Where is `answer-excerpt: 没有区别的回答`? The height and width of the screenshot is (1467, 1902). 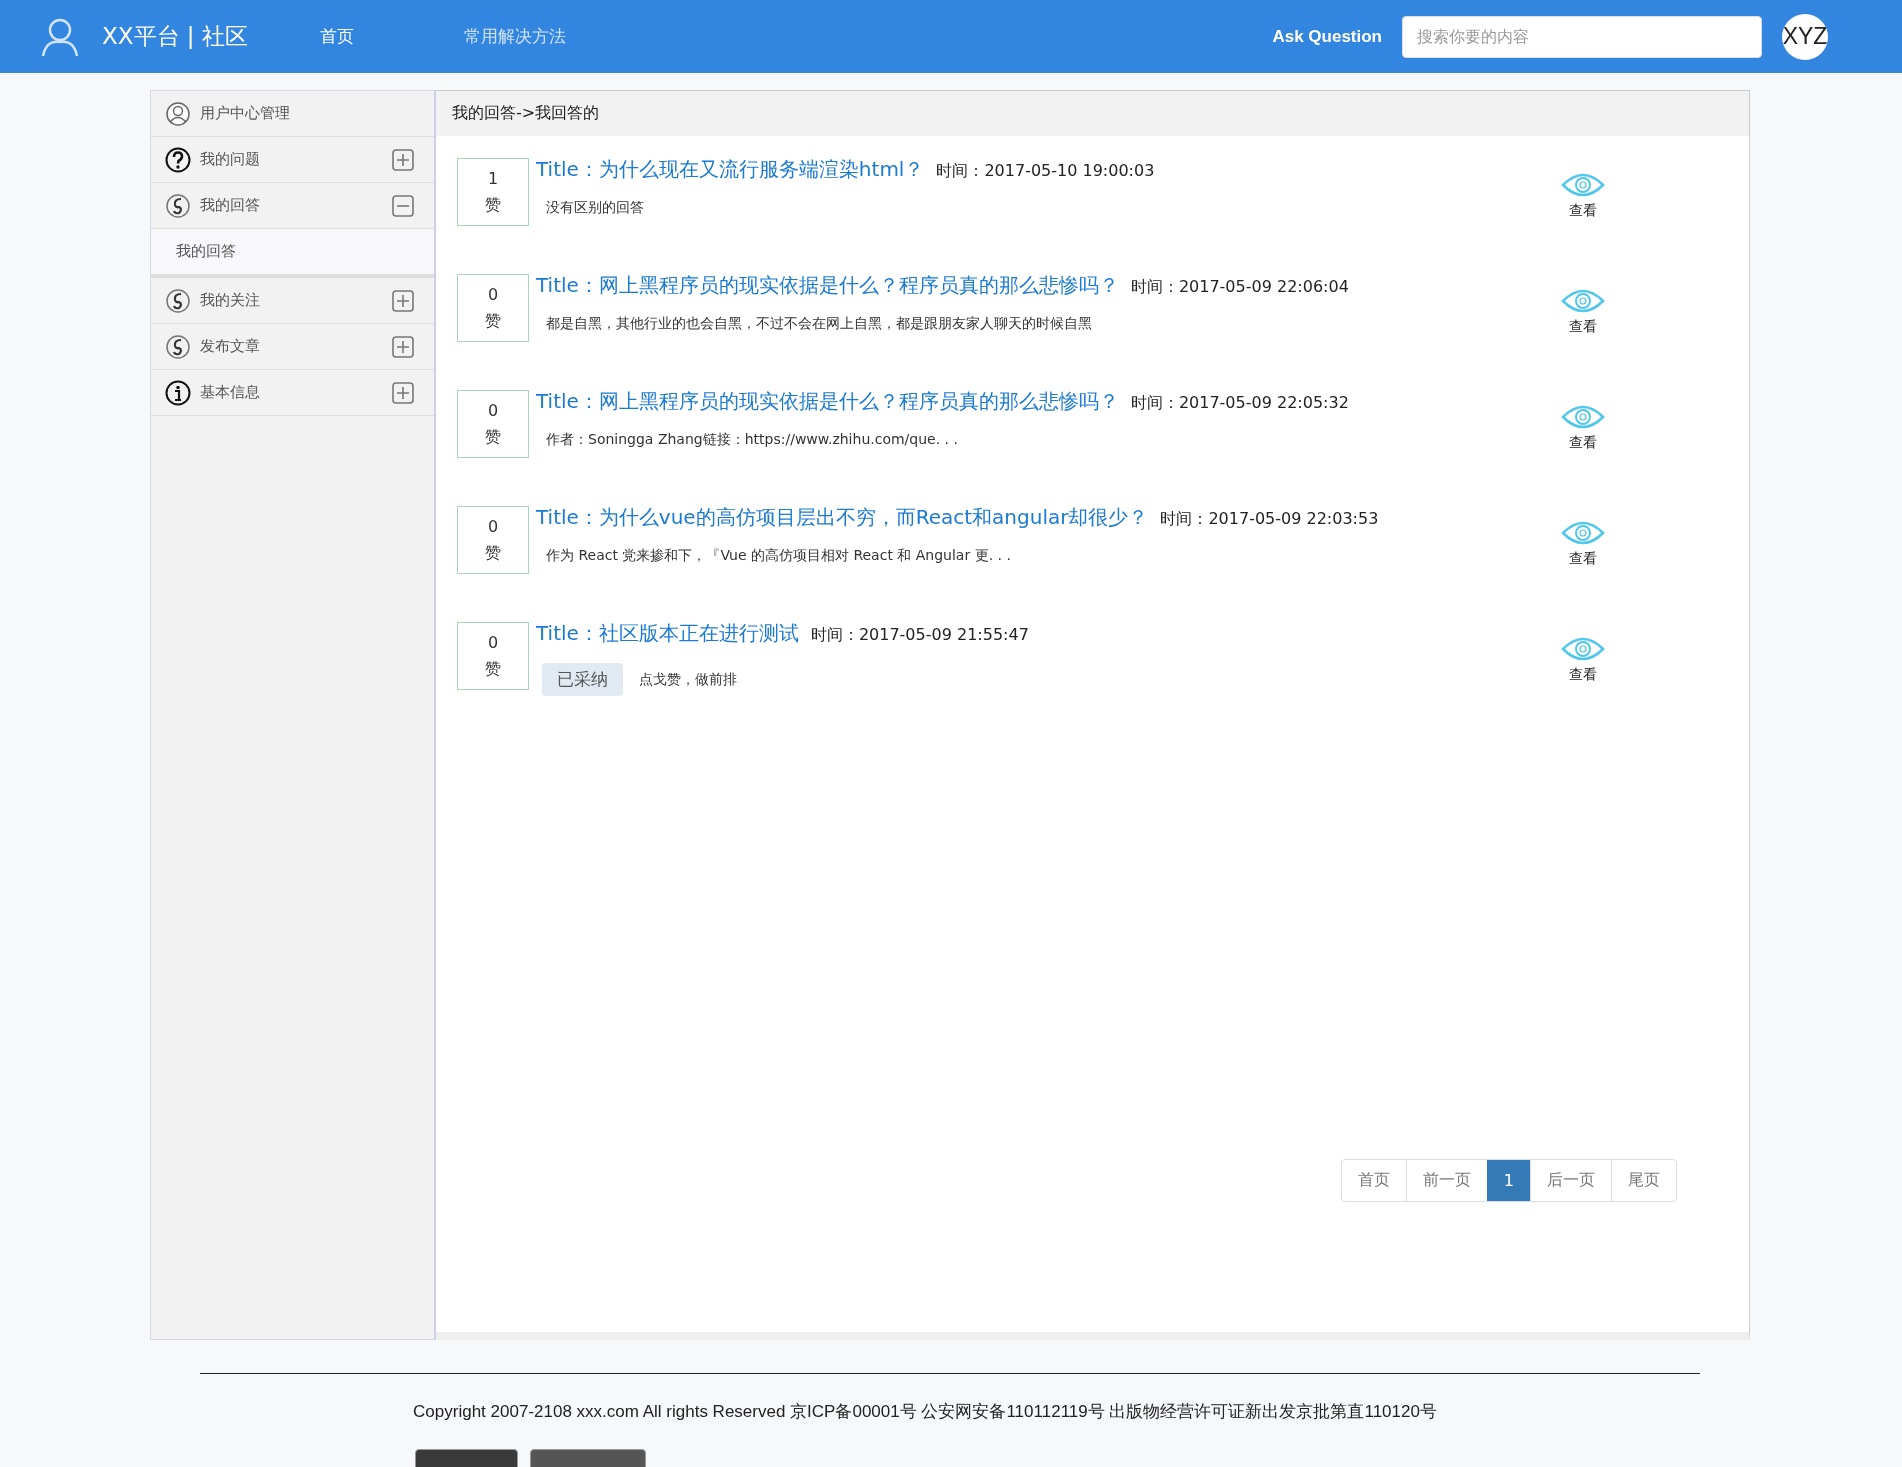 answer-excerpt: 没有区别的回答 is located at coordinates (595, 208).